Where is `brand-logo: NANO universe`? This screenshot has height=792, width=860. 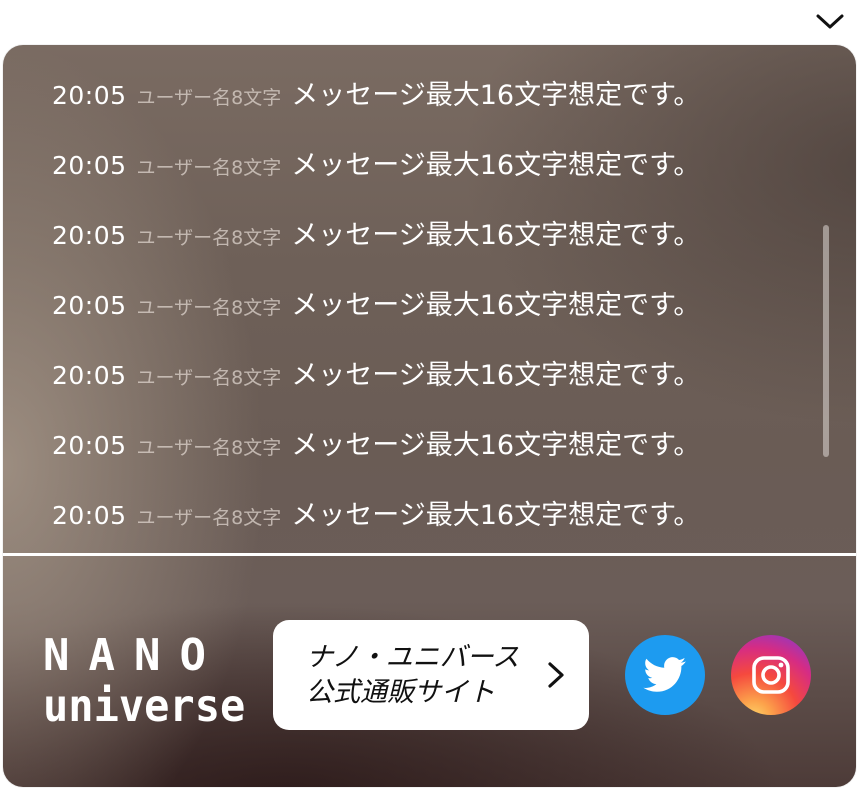 brand-logo: NANO universe is located at coordinates (144, 681).